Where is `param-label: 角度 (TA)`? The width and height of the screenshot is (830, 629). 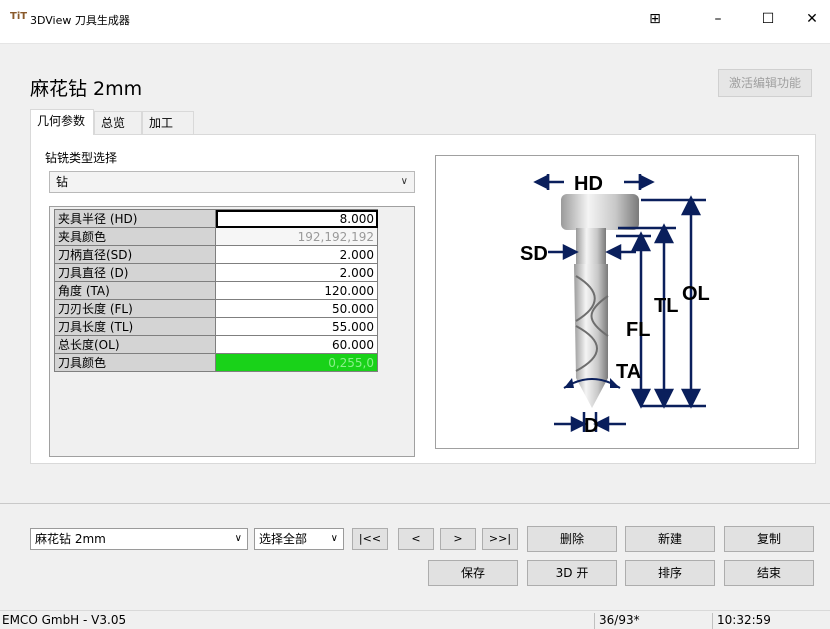
param-label: 角度 (TA) is located at coordinates (135, 290).